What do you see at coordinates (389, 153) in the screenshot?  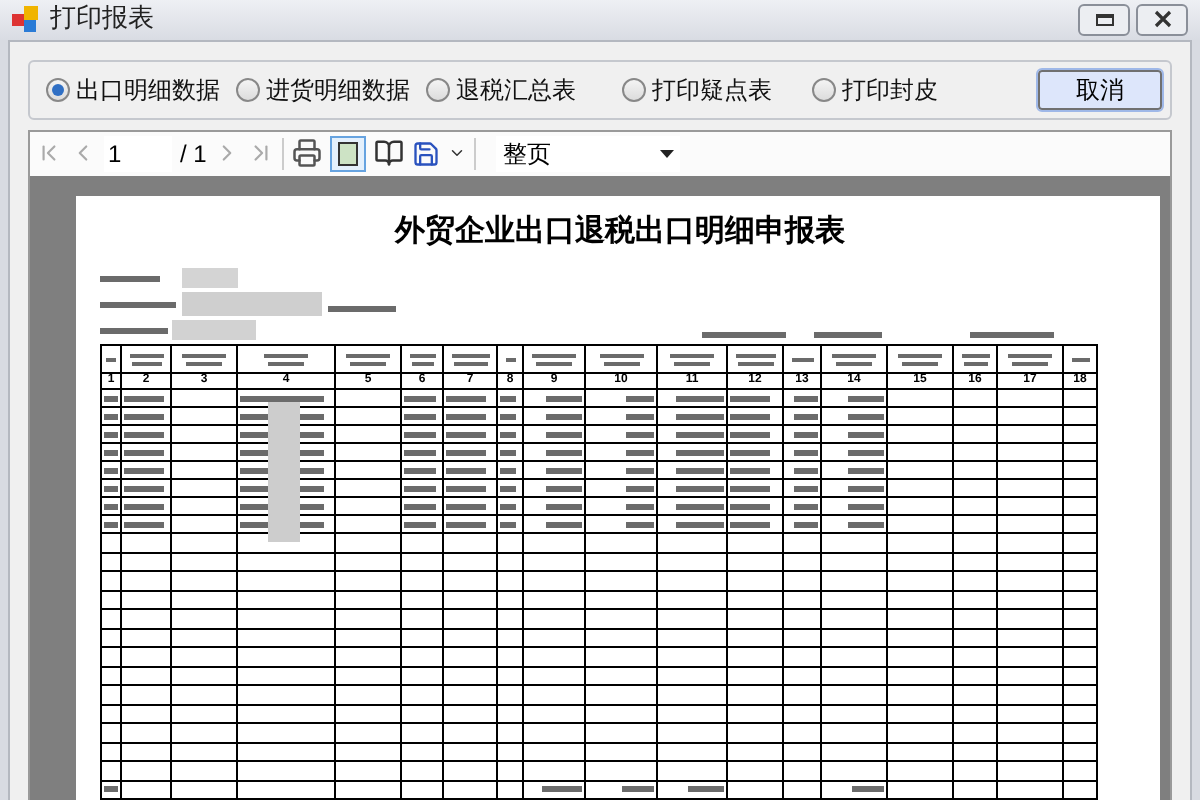 I see `book-icon` at bounding box center [389, 153].